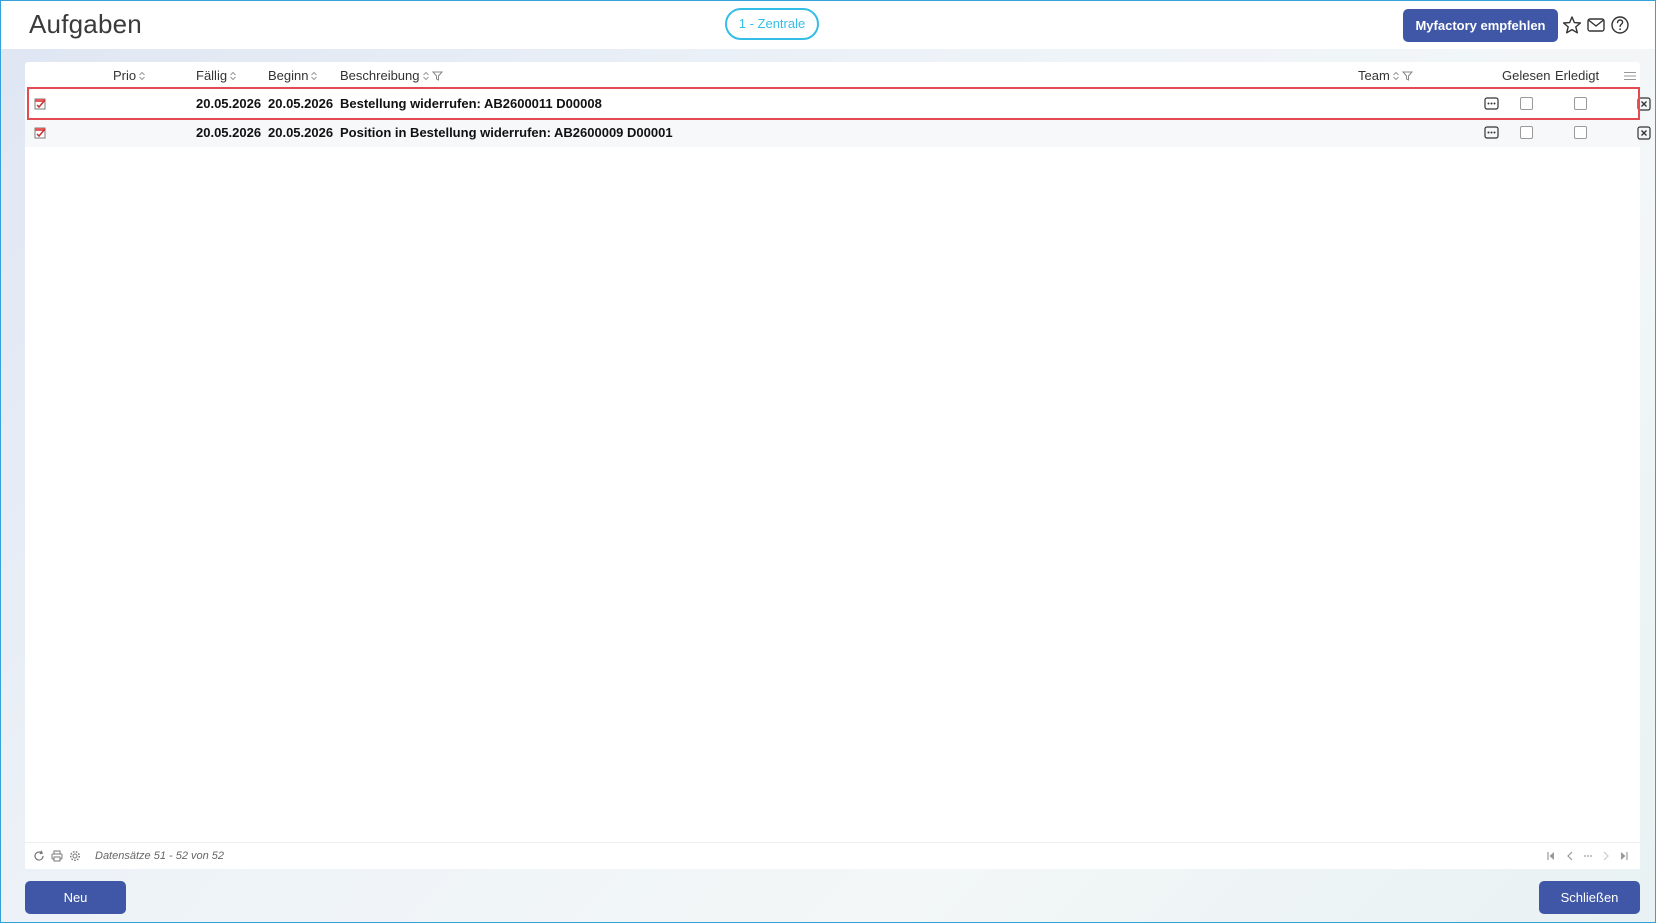 This screenshot has width=1656, height=923. I want to click on close-button: Schließen, so click(1589, 897).